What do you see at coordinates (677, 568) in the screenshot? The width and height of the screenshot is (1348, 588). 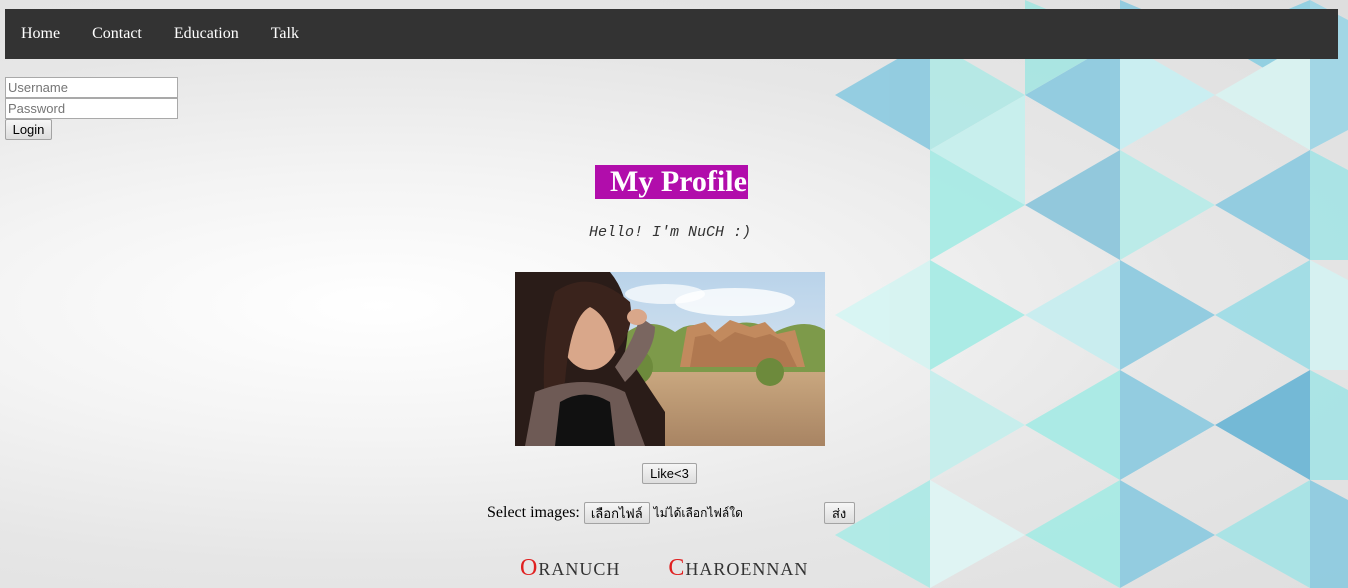 I see `last-name-initial: C` at bounding box center [677, 568].